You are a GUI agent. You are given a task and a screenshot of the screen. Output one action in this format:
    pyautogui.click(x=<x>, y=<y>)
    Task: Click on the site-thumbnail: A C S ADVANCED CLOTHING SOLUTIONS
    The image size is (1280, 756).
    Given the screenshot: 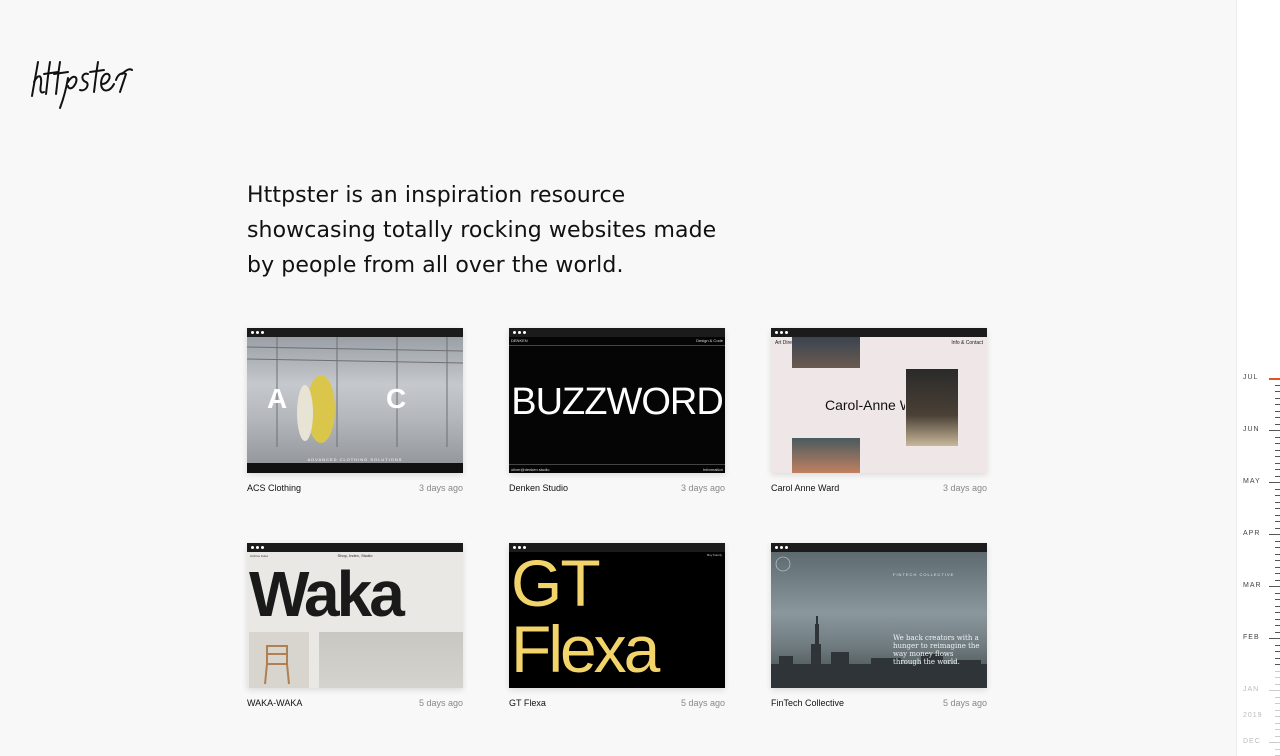 What is the action you would take?
    pyautogui.click(x=355, y=400)
    